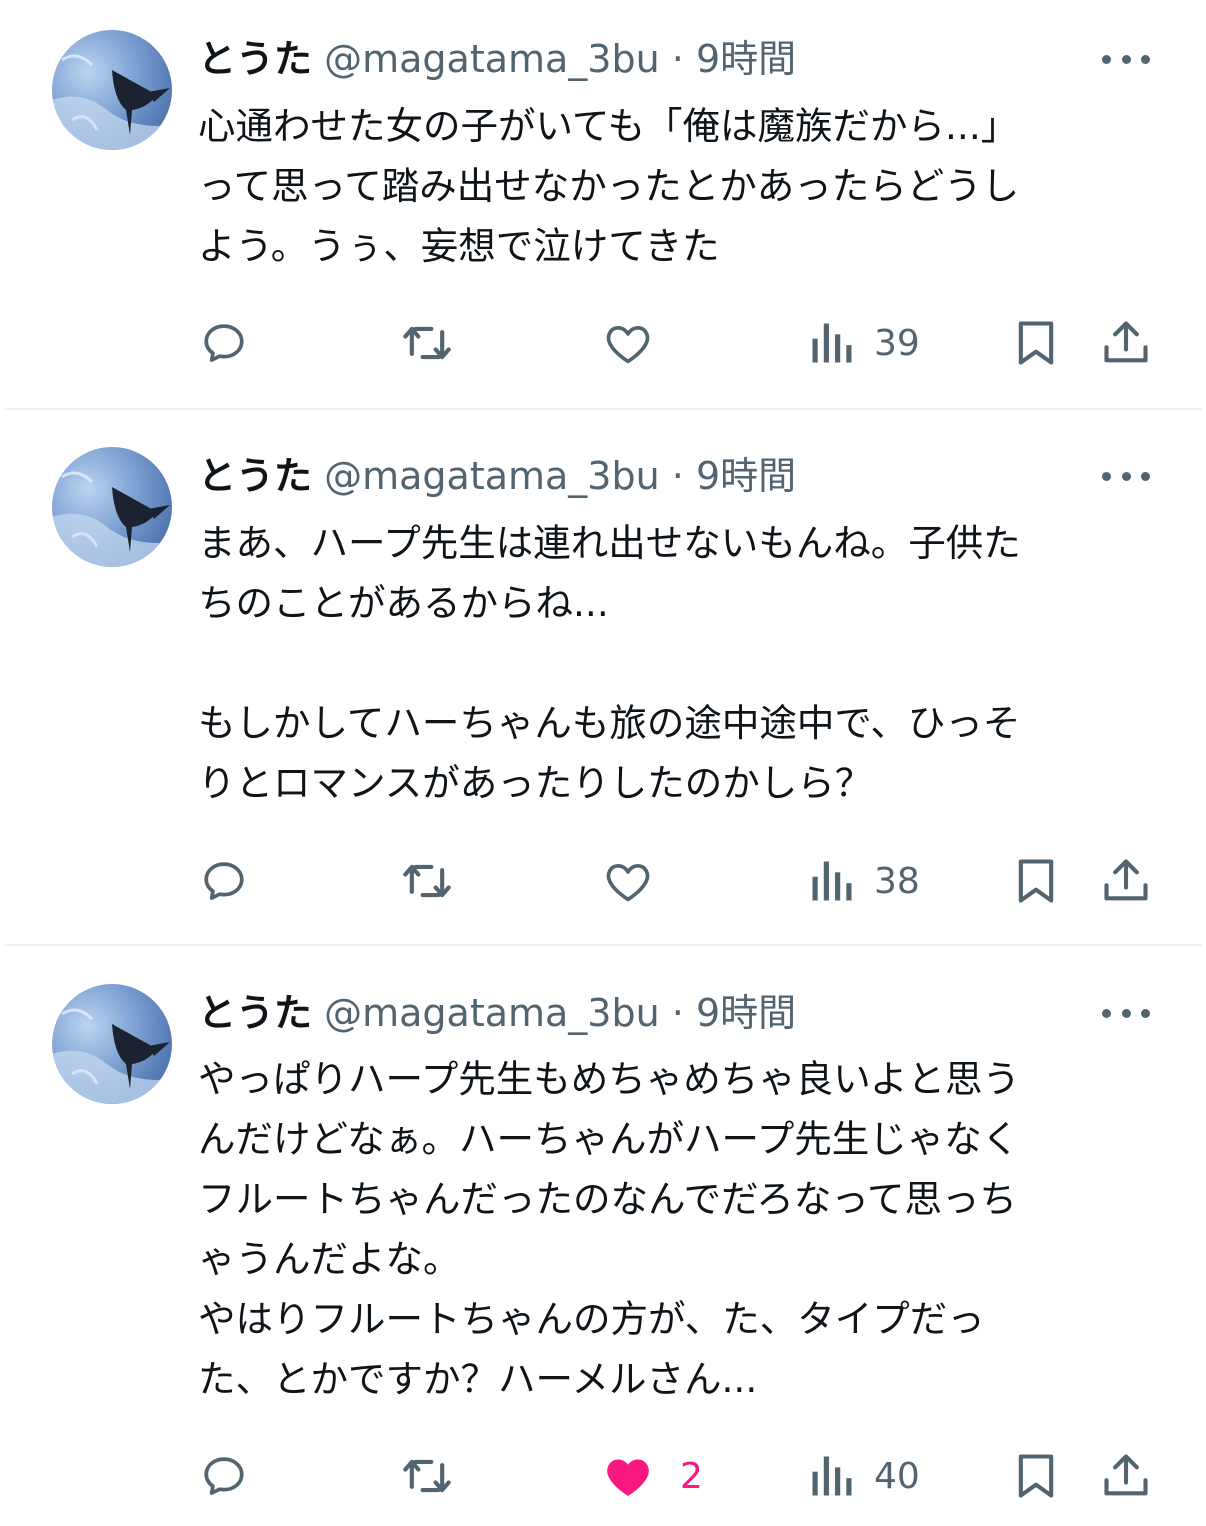 This screenshot has width=1206, height=1526. I want to click on action-bar: 2 40, so click(603, 1476).